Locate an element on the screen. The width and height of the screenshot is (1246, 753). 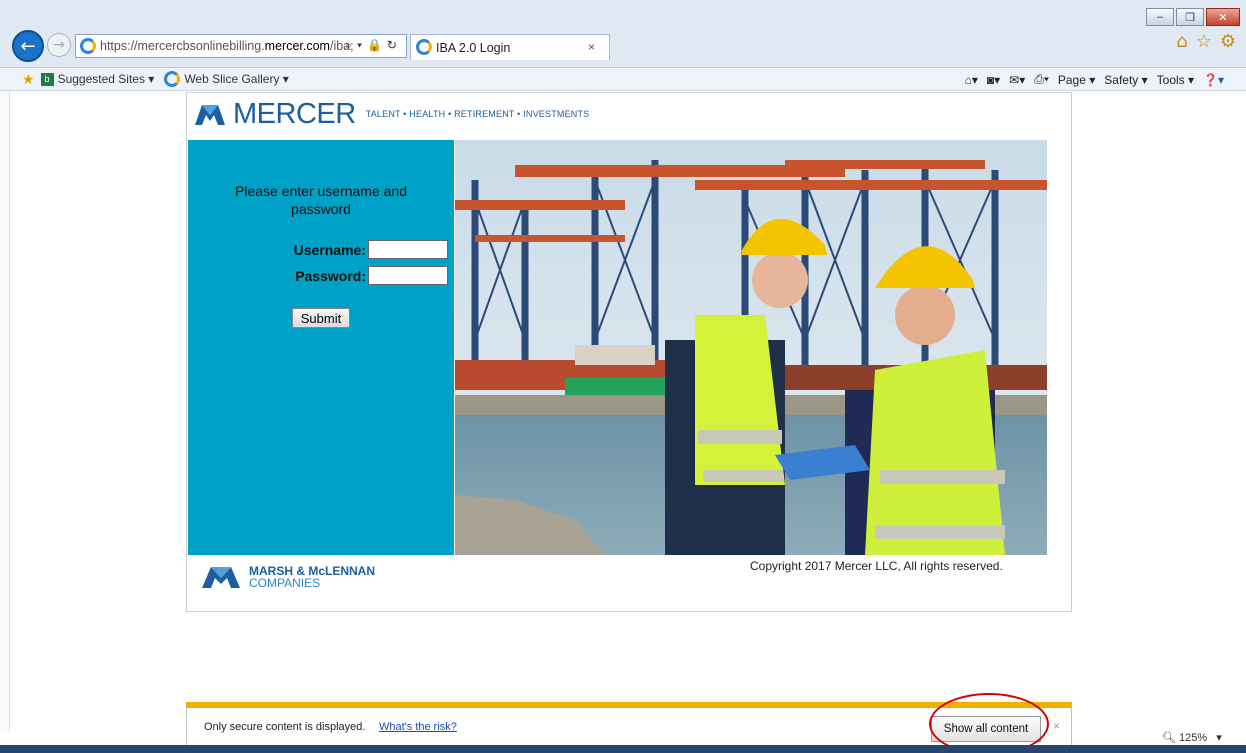
safety-menu: Safety ▾ is located at coordinates (1125, 80).